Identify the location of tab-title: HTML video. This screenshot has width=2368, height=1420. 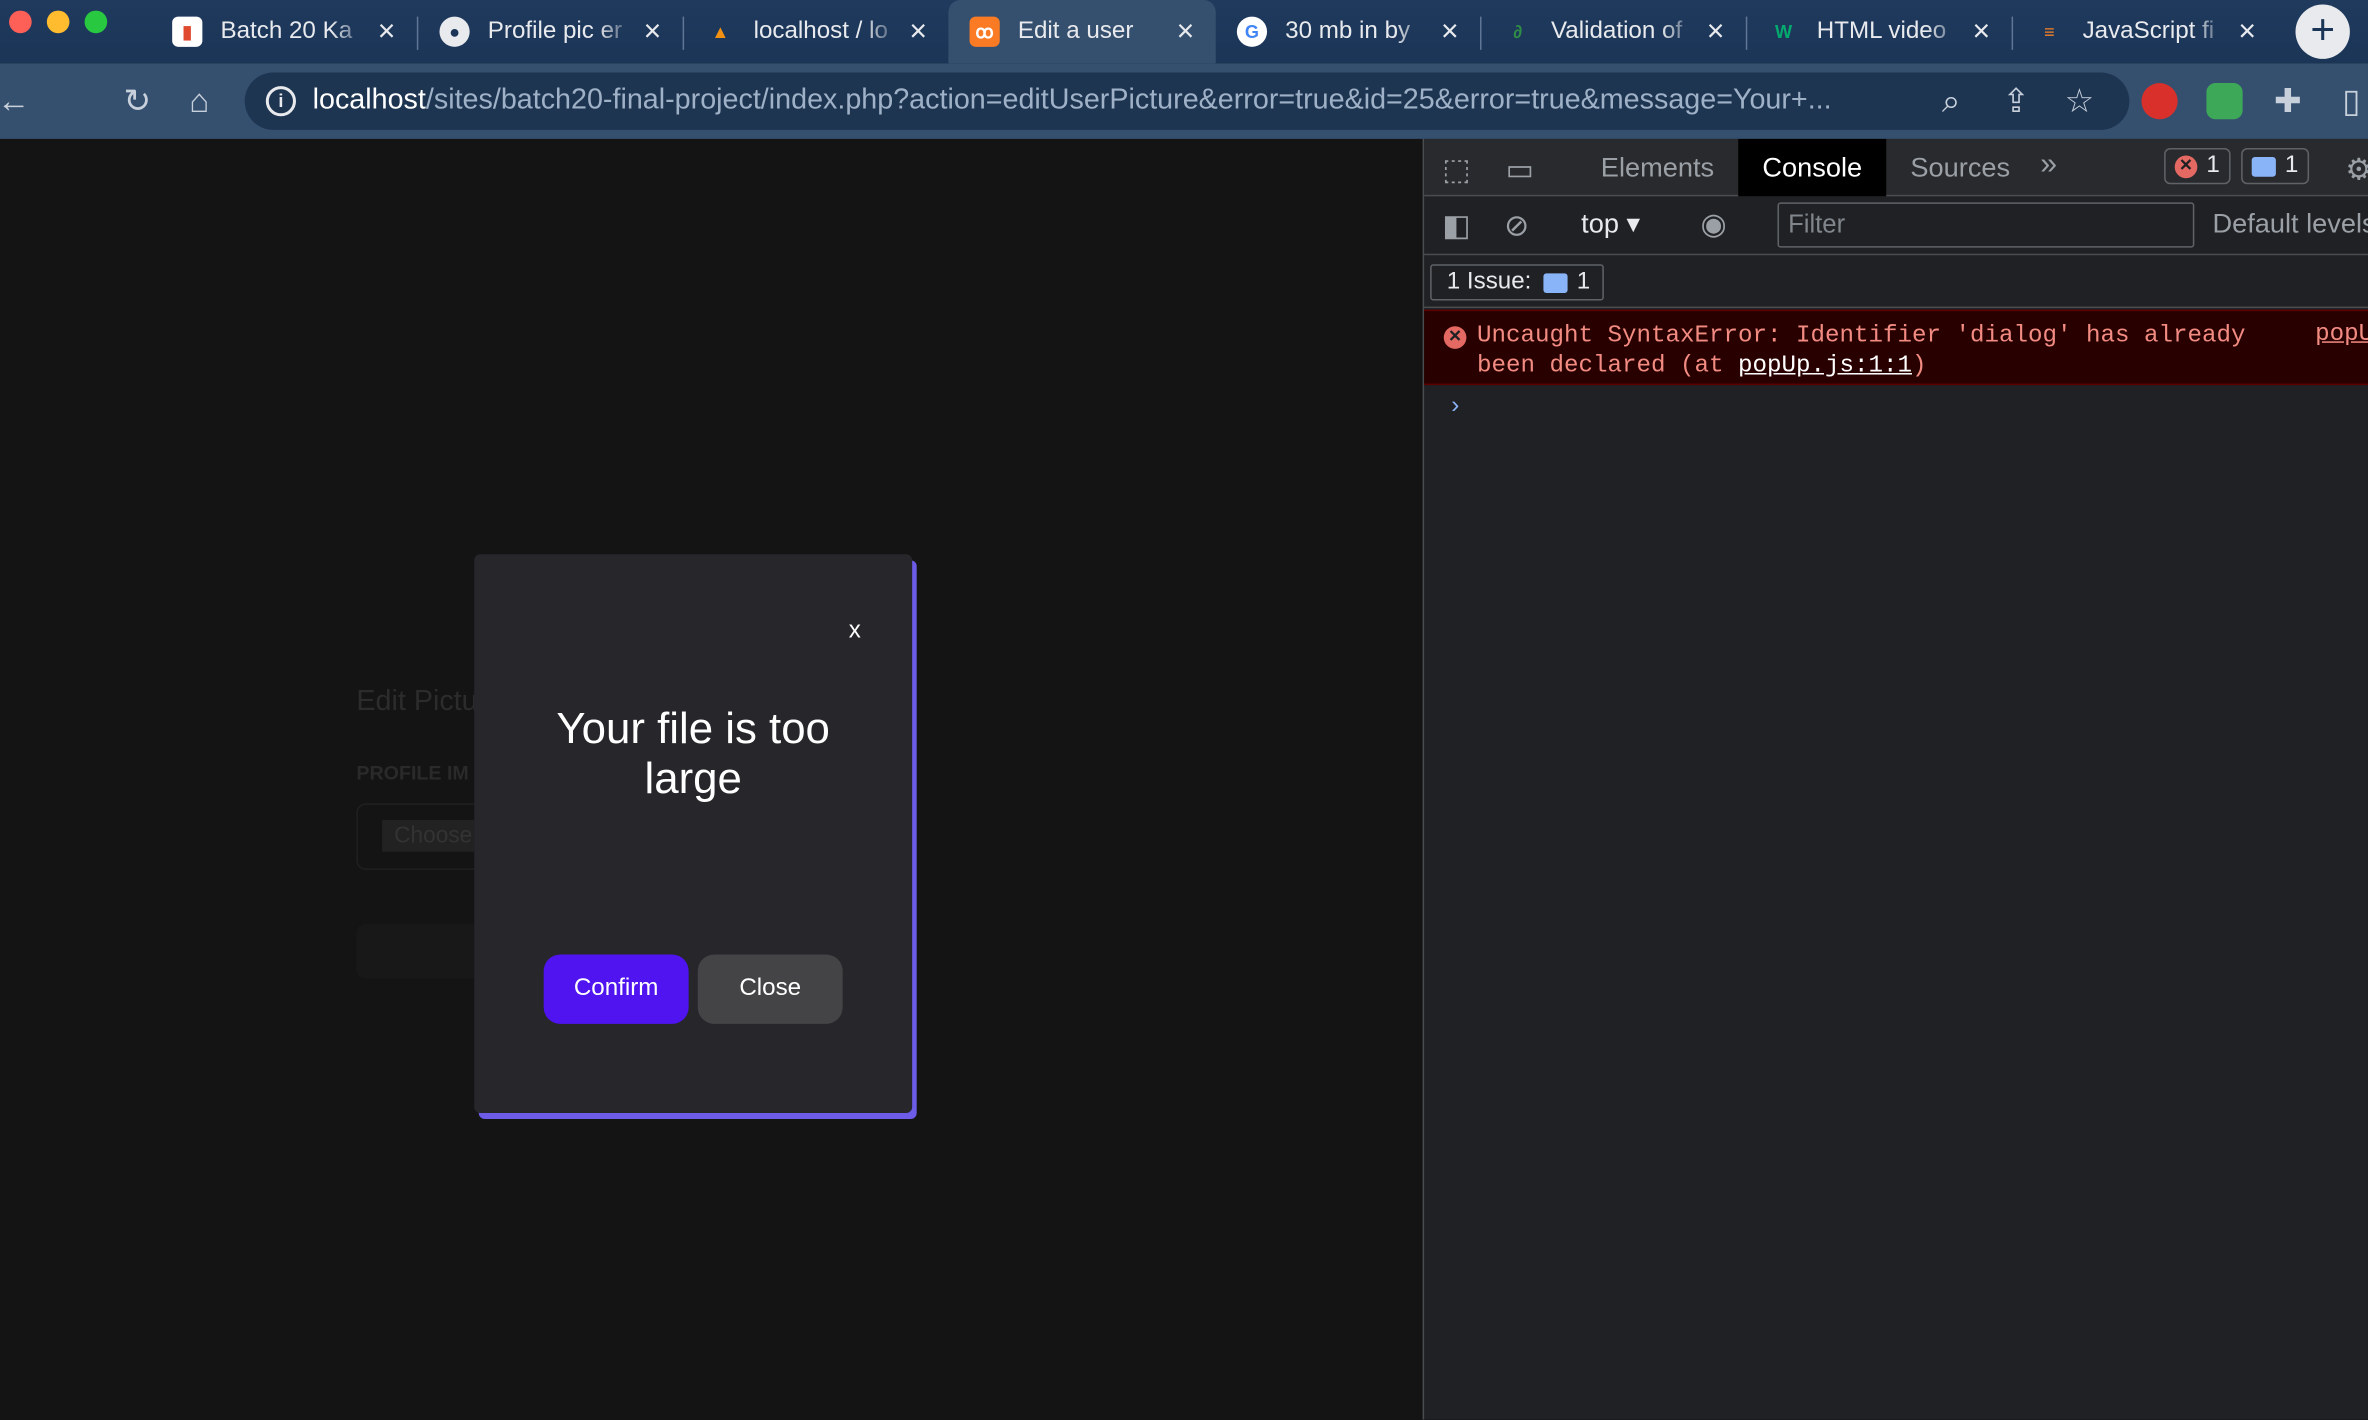
(1881, 31).